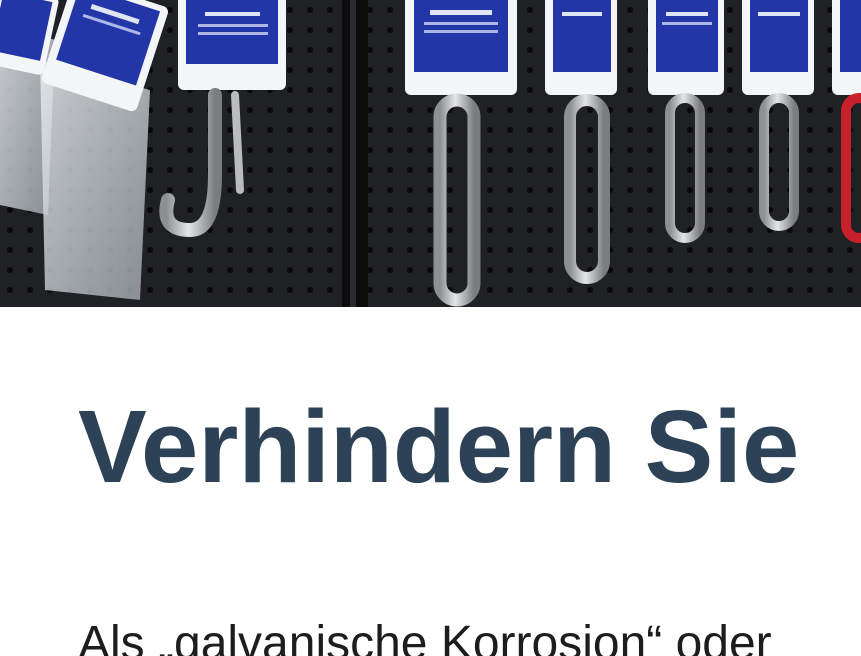 The width and height of the screenshot is (861, 656). Describe the element at coordinates (425, 636) in the screenshot. I see `intro-paragraph: Als „galvanische Korrosion“ oder` at that location.